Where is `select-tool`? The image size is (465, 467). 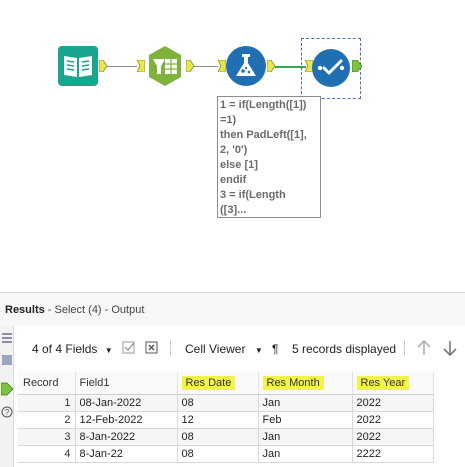
select-tool is located at coordinates (331, 68).